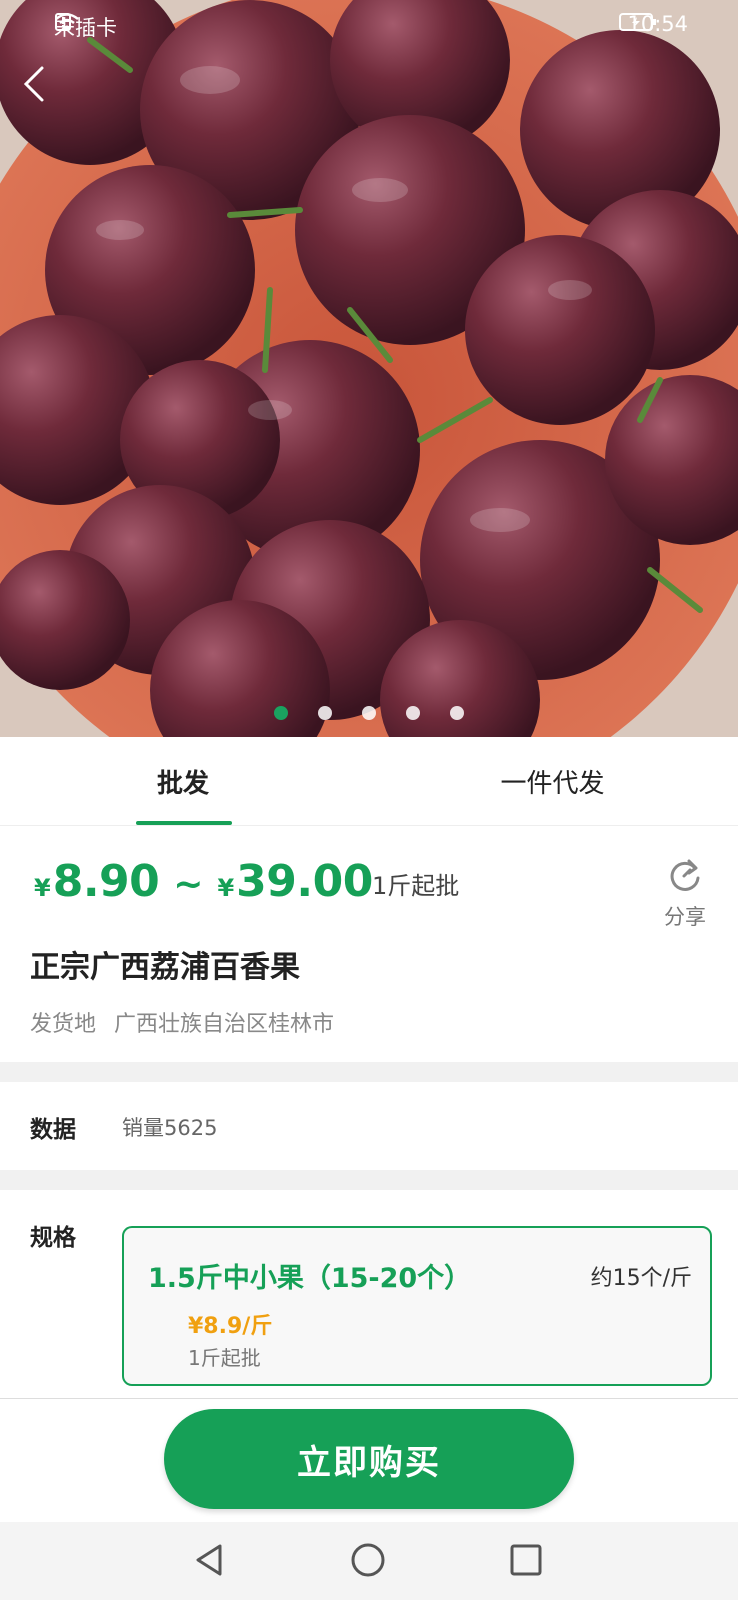  What do you see at coordinates (685, 893) in the screenshot?
I see `share-button: 分享` at bounding box center [685, 893].